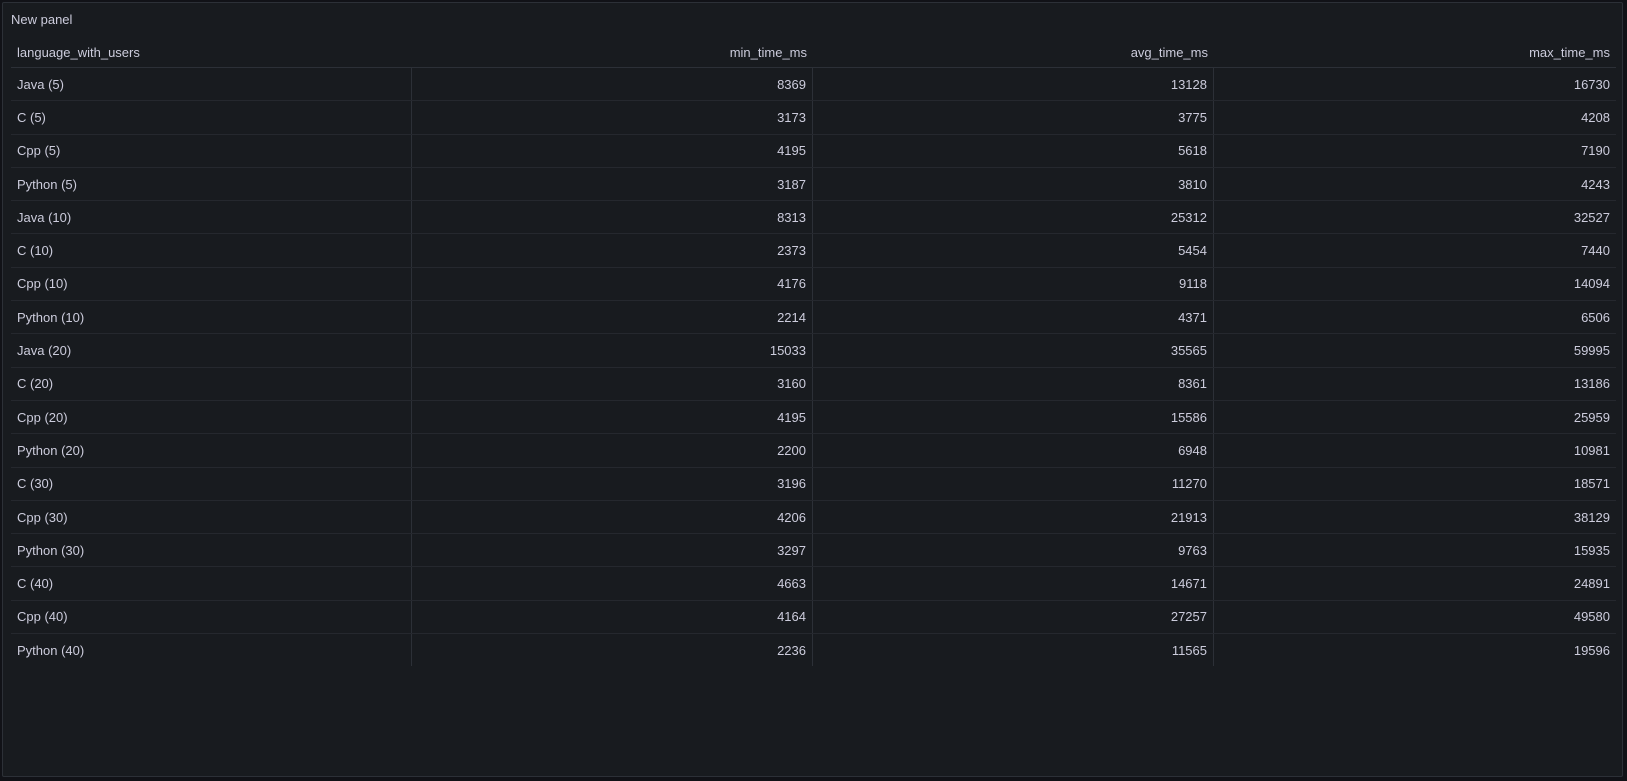 This screenshot has height=781, width=1627. I want to click on max-time-cell: 49580, so click(1591, 617).